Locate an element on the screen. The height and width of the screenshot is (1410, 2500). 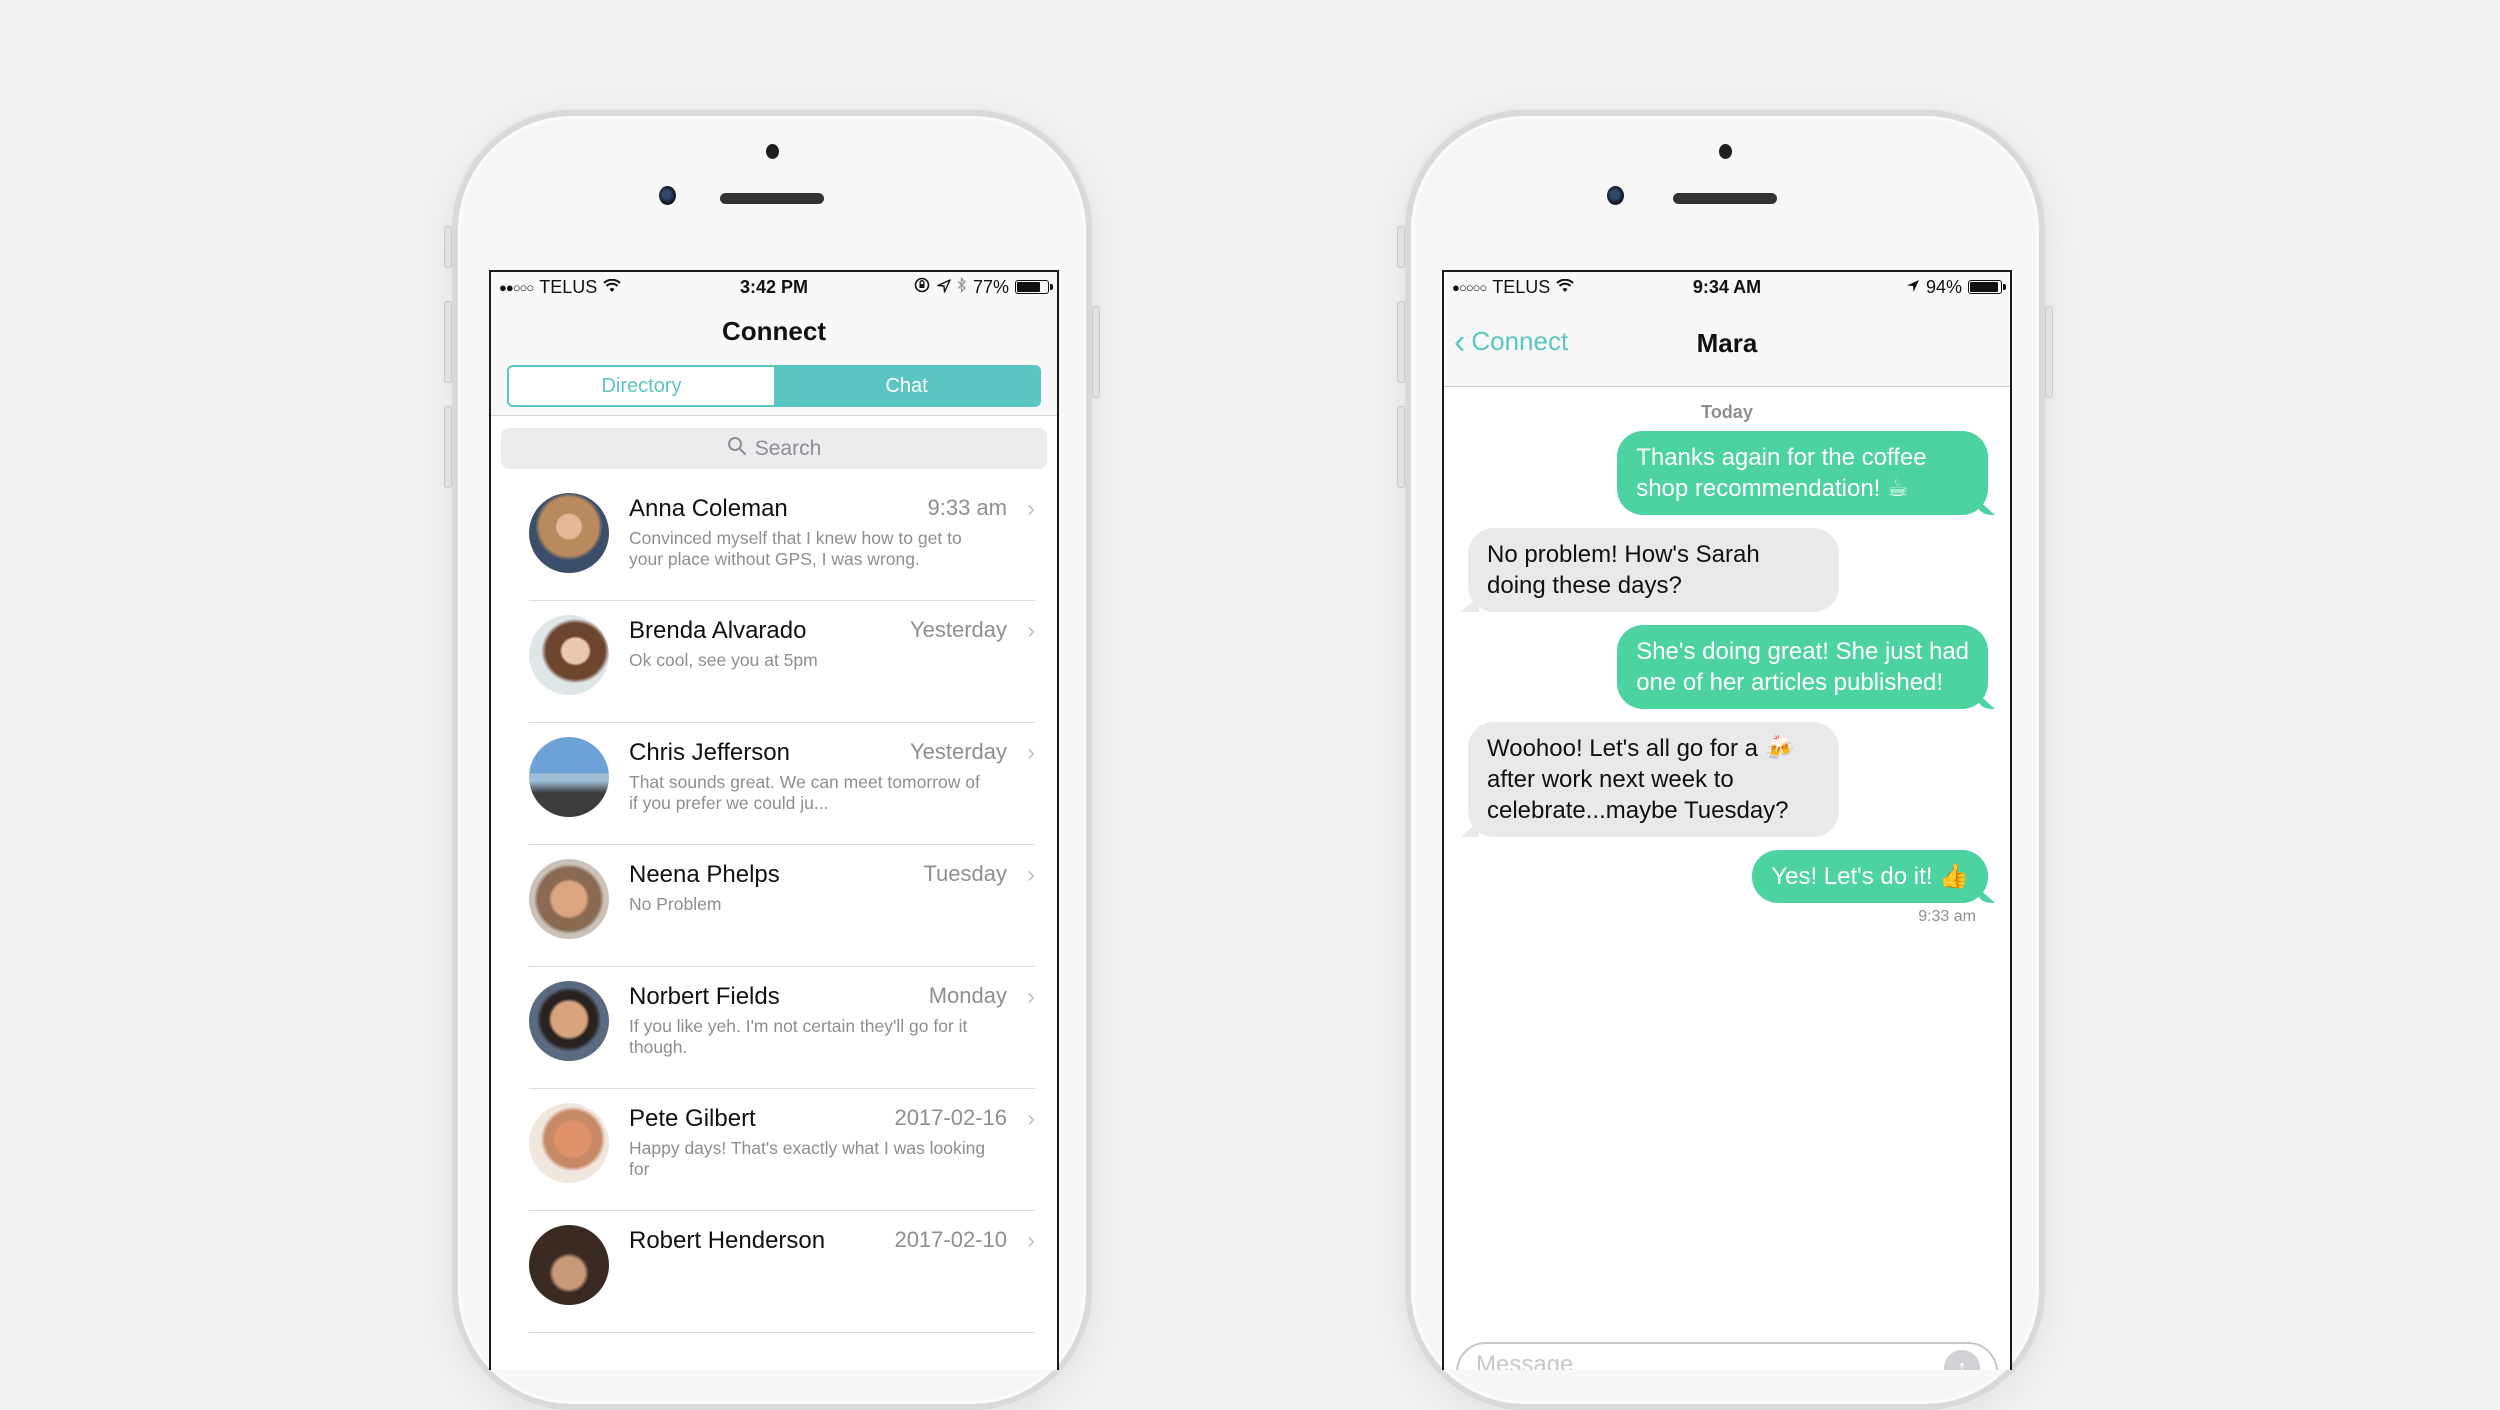
chat-time: Tuesday is located at coordinates (965, 873).